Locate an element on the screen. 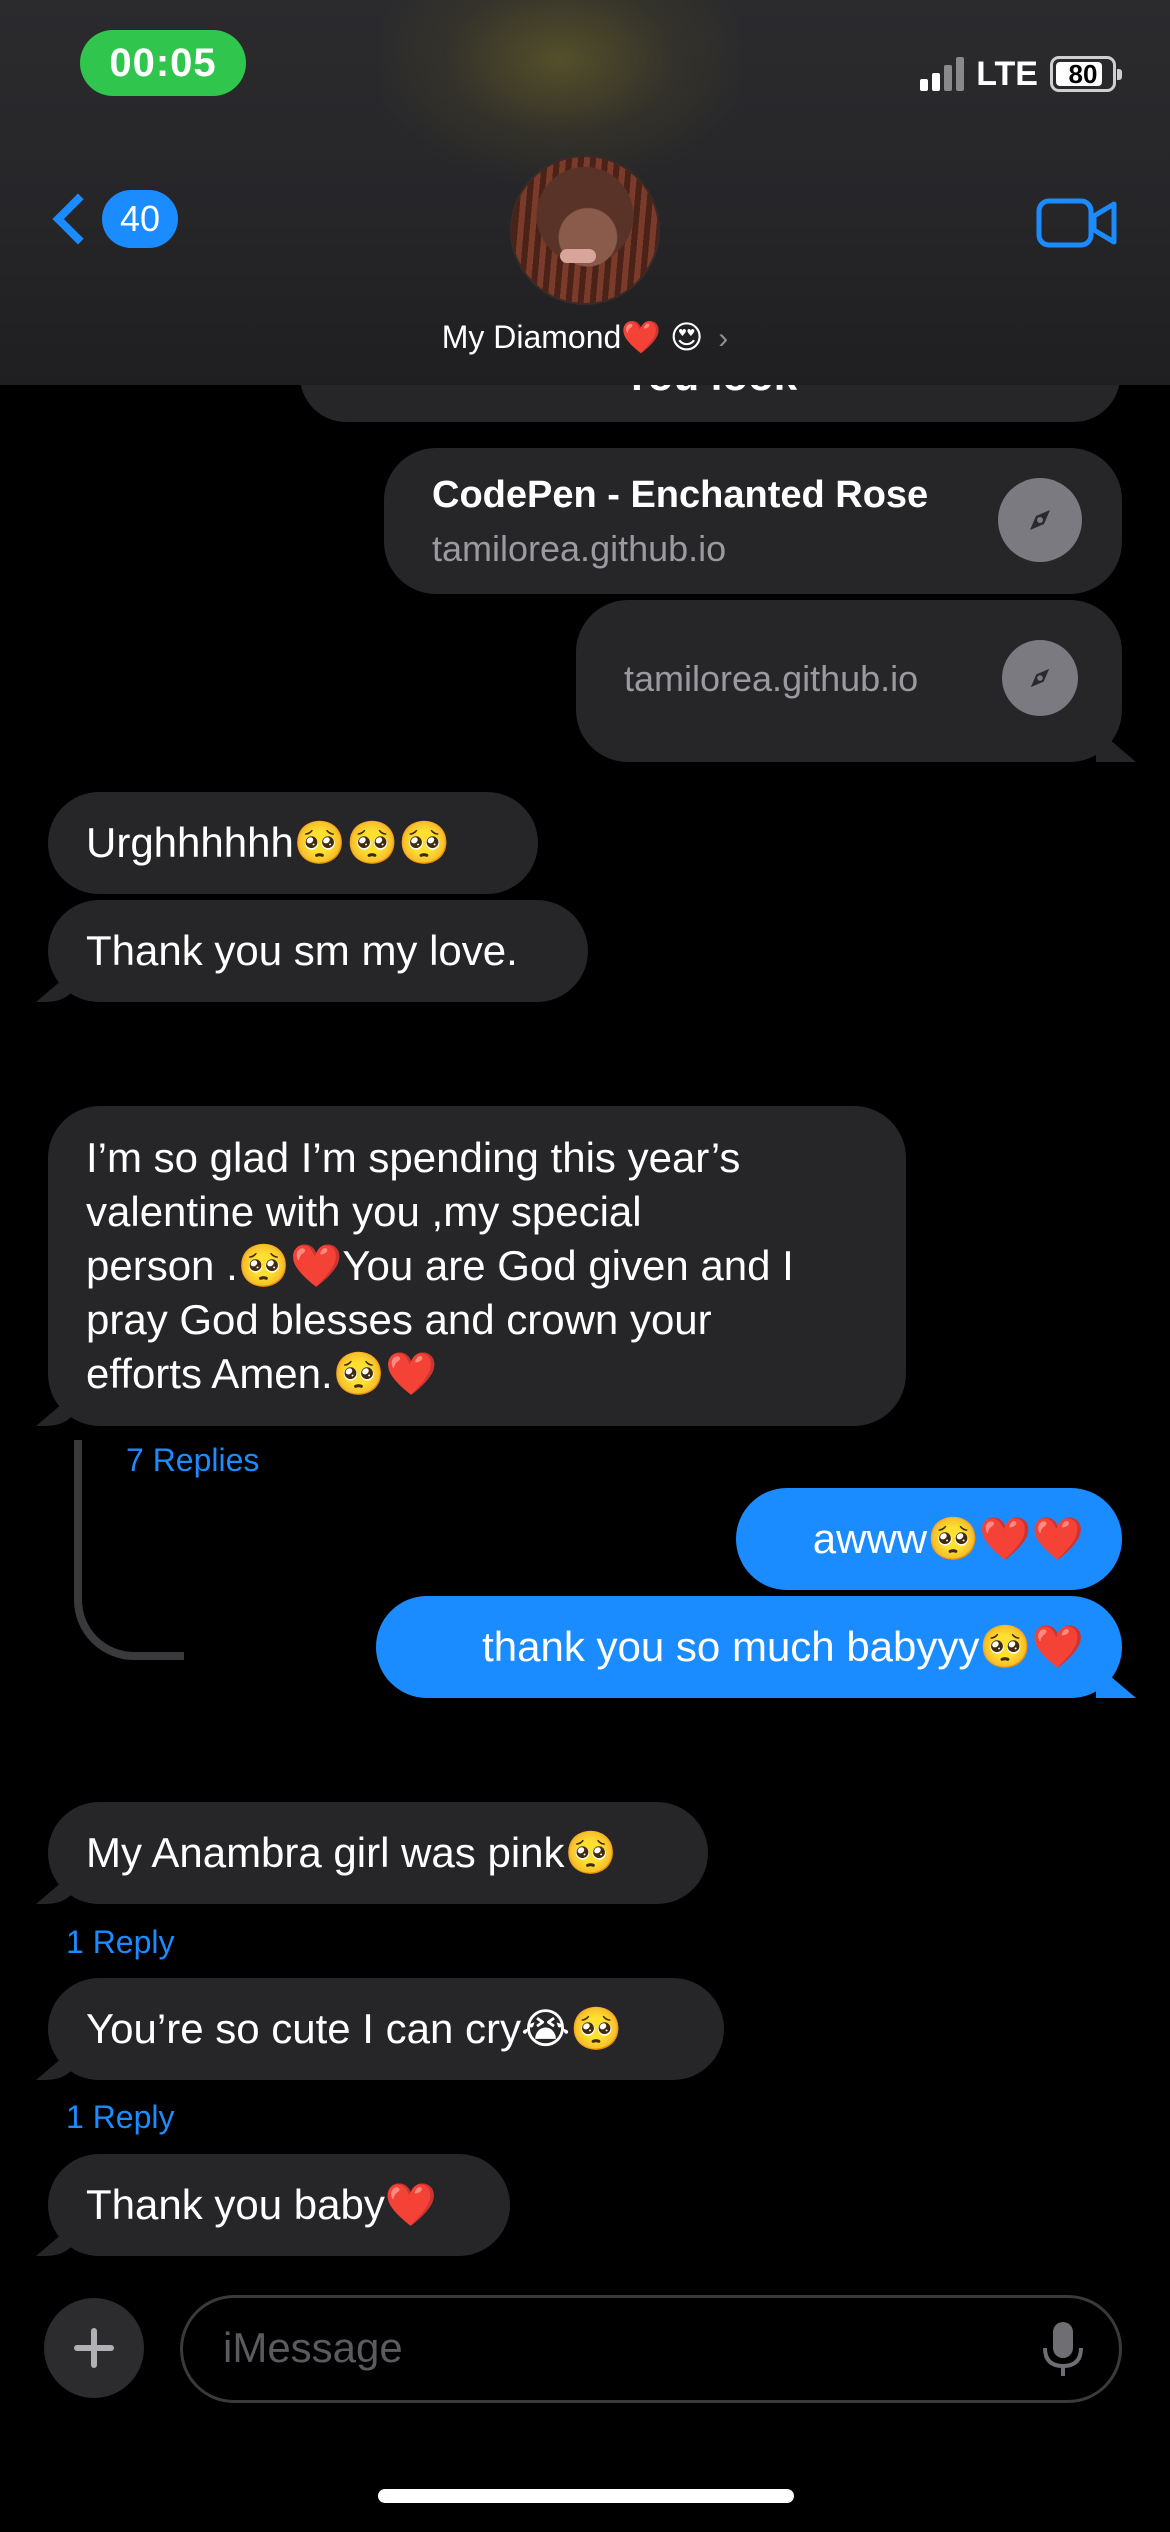  chevron-right-icon: › is located at coordinates (723, 338).